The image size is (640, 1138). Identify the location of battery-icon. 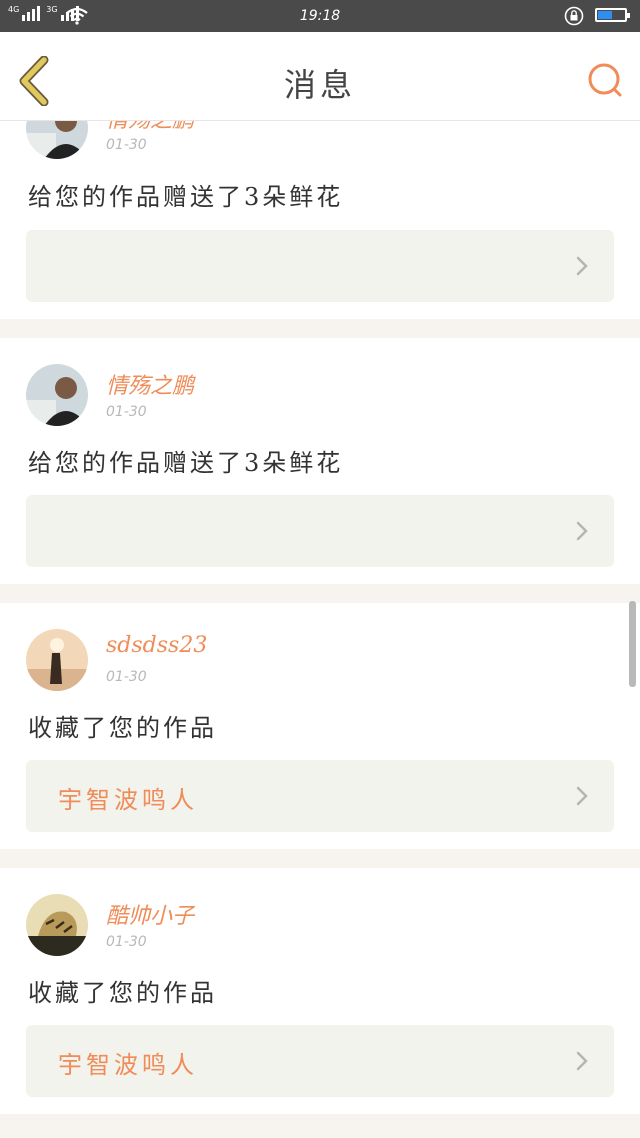
(612, 15).